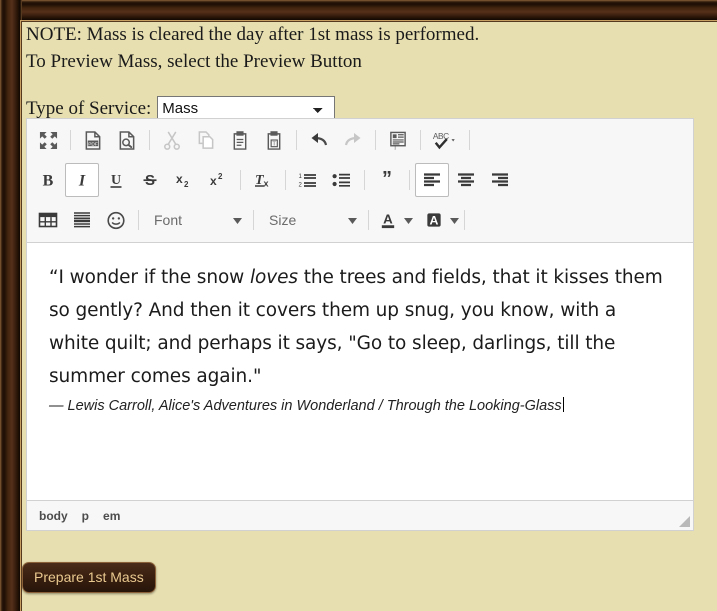 The image size is (717, 611). Describe the element at coordinates (48, 220) in the screenshot. I see `table-icon` at that location.